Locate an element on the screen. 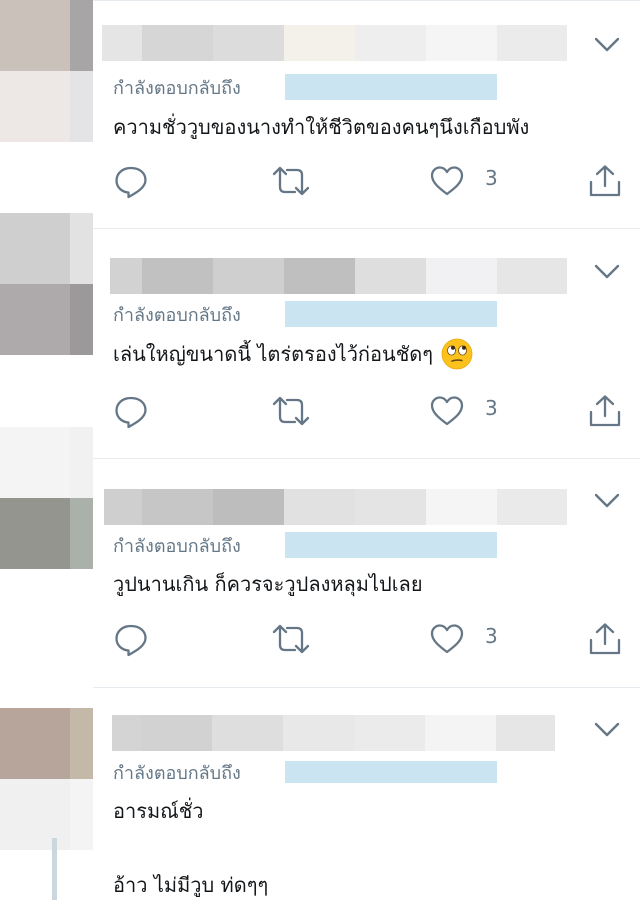  tweet-text-line-2: อ้าว ไม่มีวูบ ท่ดๆๆ is located at coordinates (191, 885).